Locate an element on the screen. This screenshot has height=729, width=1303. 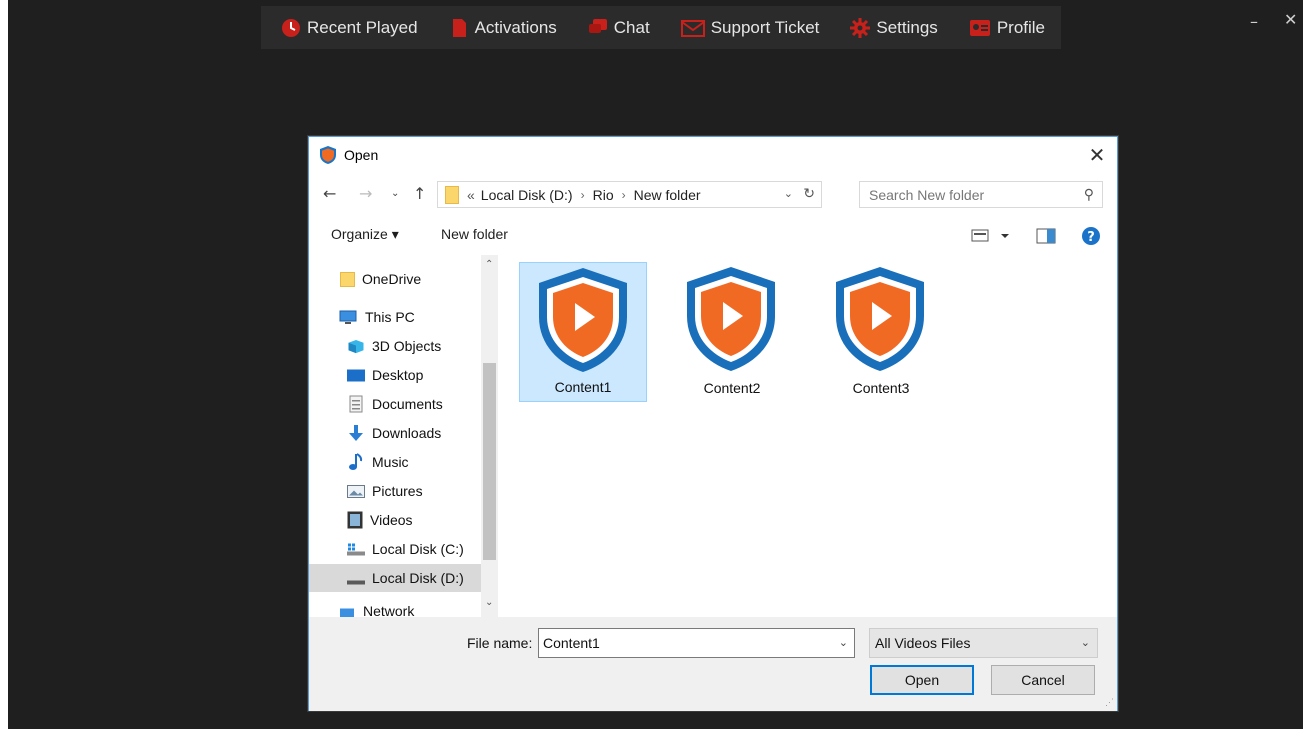
dialog-title: Open is located at coordinates (361, 155).